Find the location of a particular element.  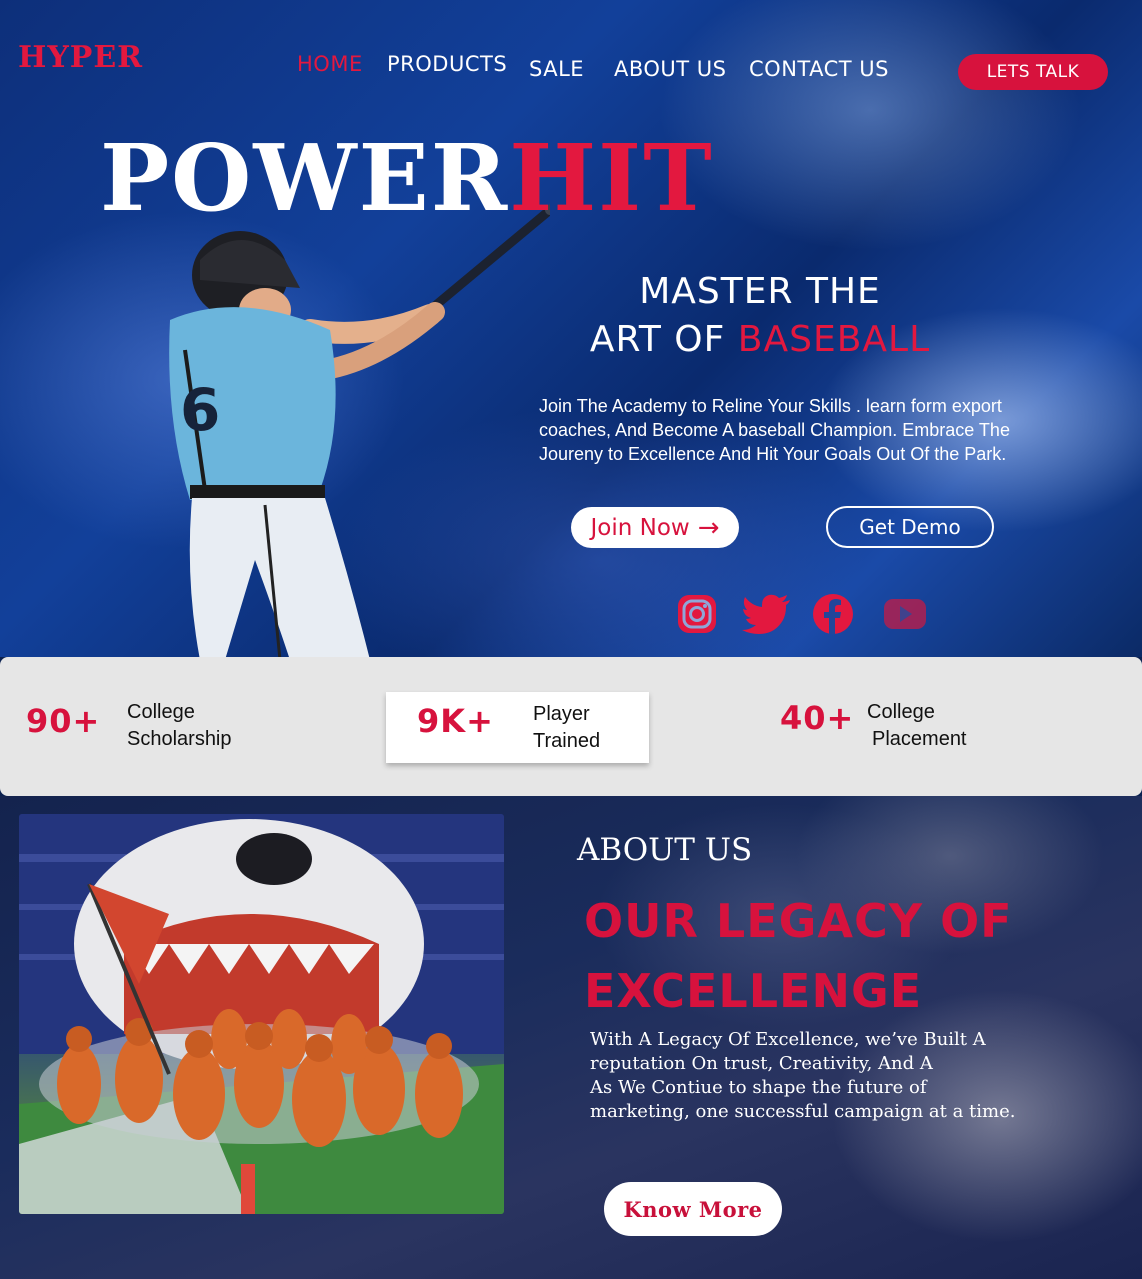

tagline-art-of: ART OF is located at coordinates (657, 339).